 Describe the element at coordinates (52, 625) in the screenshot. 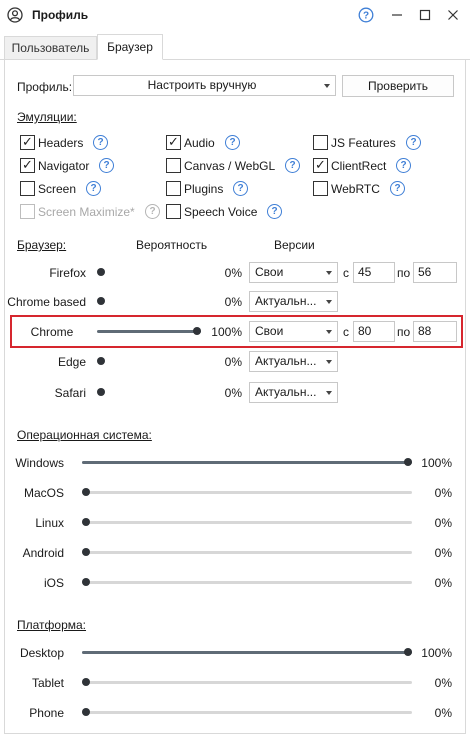

I see `platform-title: Платформа:` at that location.